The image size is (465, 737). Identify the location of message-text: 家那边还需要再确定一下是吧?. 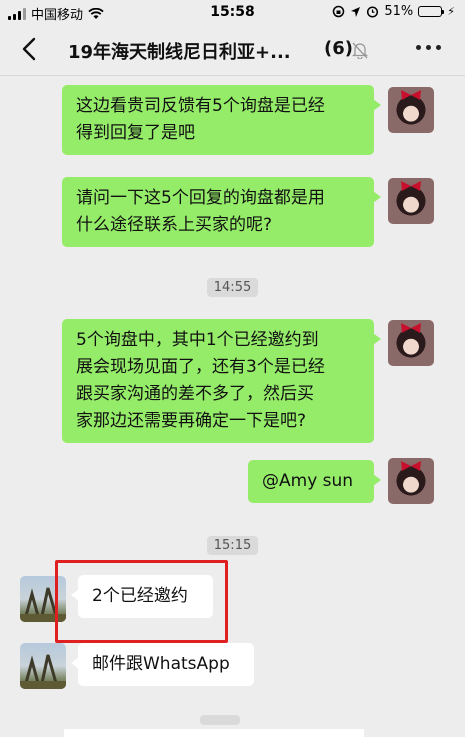
(191, 421).